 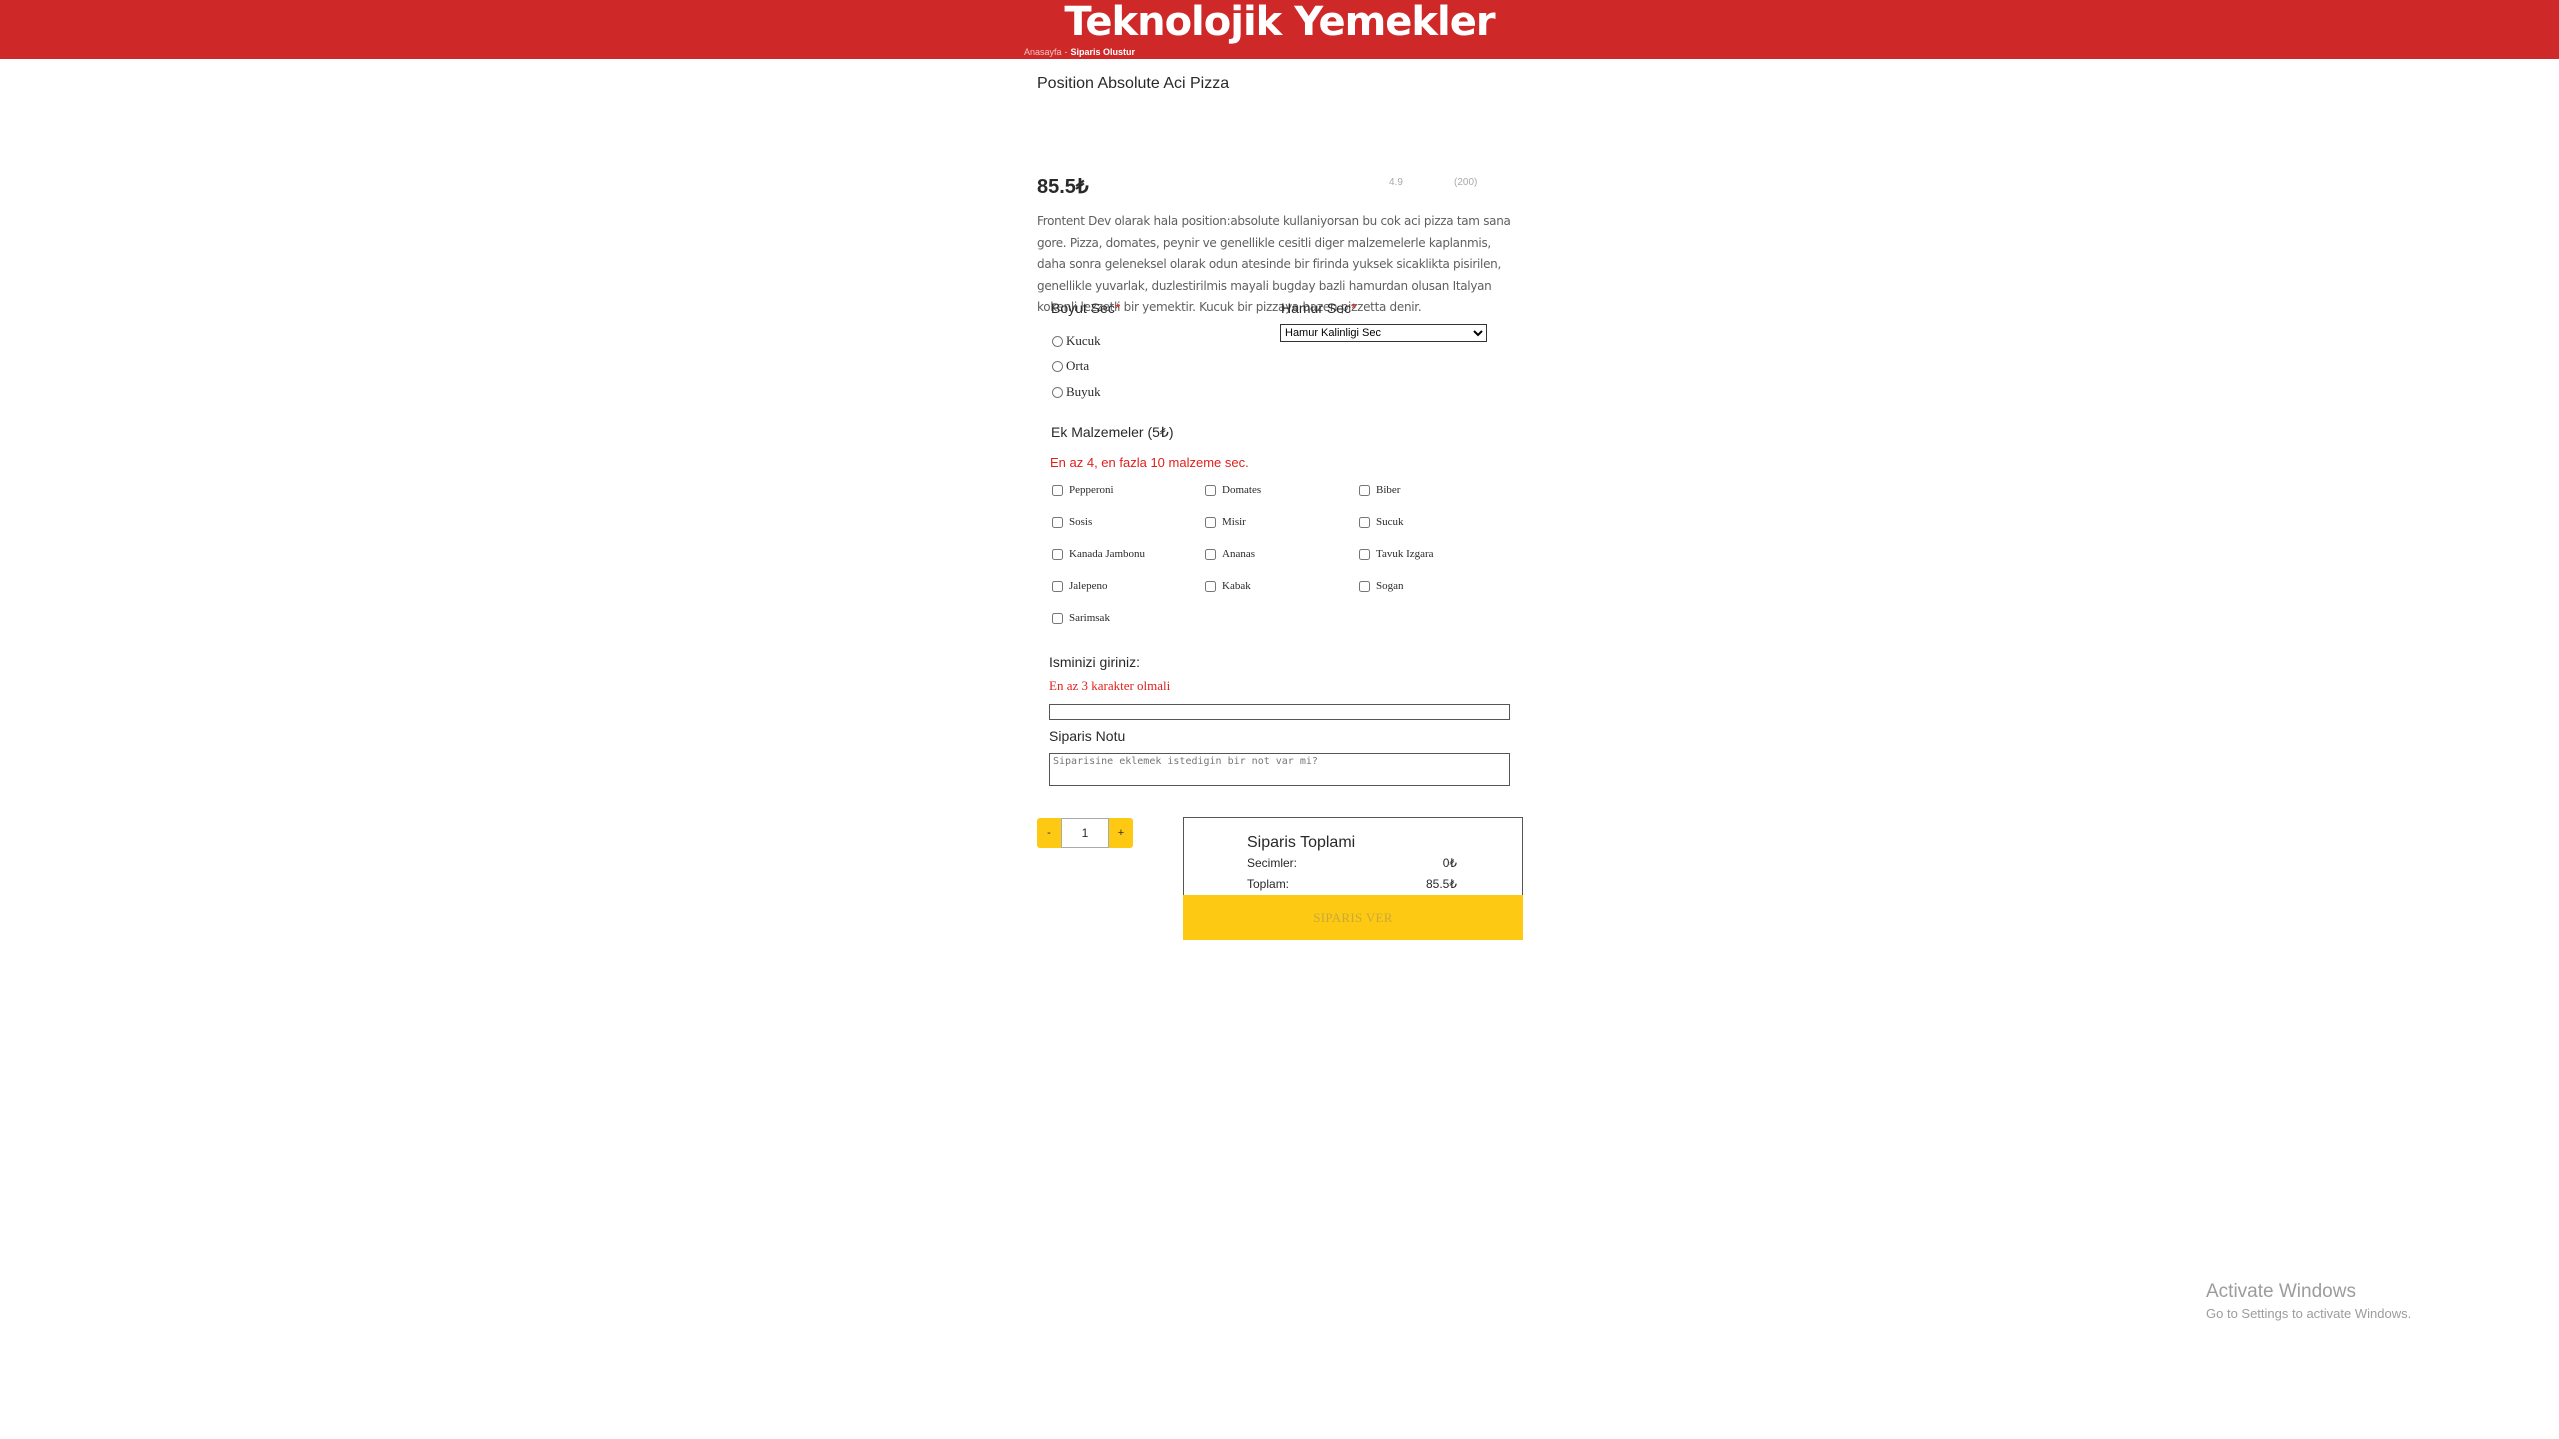 I want to click on summary-title: Siparis Toplami, so click(x=1301, y=842).